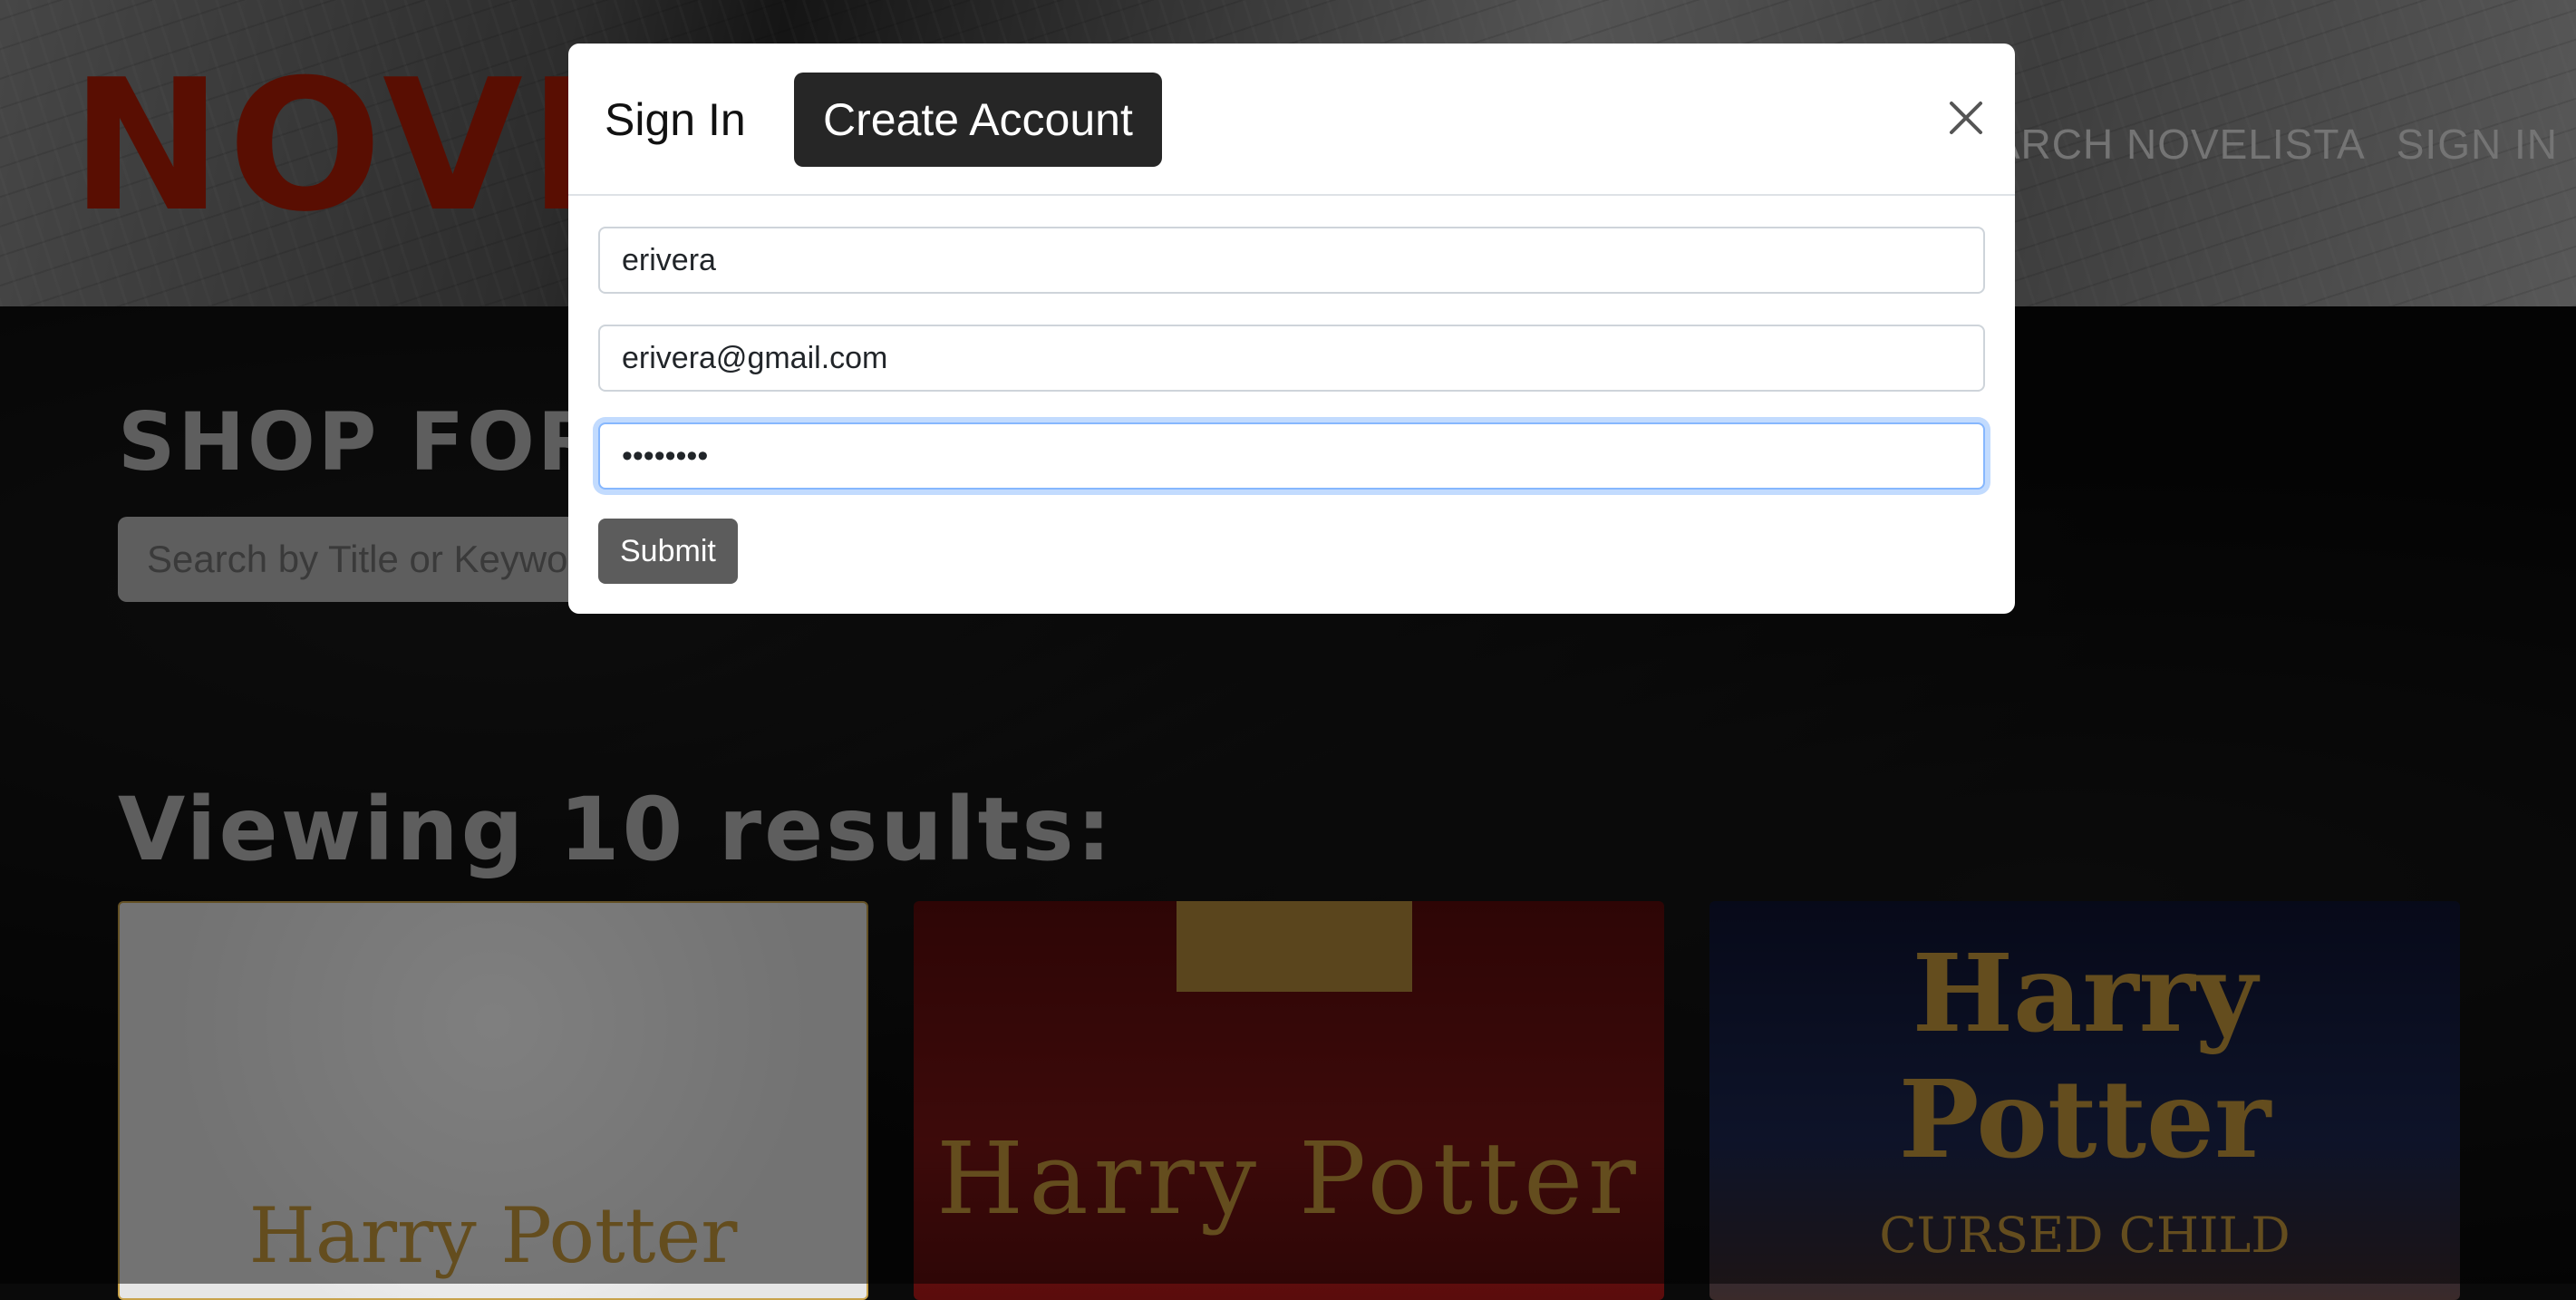 The width and height of the screenshot is (2576, 1300). I want to click on modal-header: Sign In Create Account, so click(1291, 120).